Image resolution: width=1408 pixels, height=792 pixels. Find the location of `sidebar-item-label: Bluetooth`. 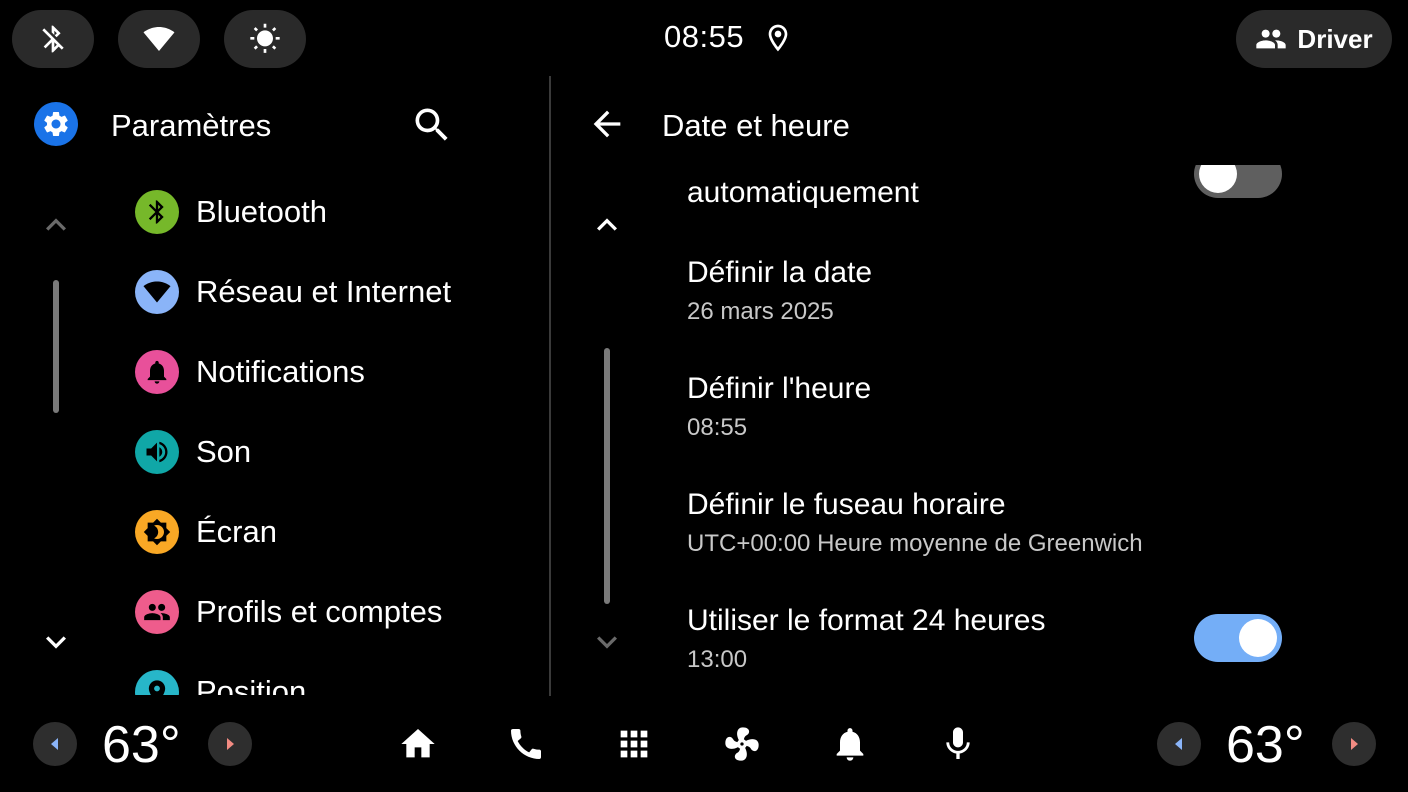

sidebar-item-label: Bluetooth is located at coordinates (261, 211).